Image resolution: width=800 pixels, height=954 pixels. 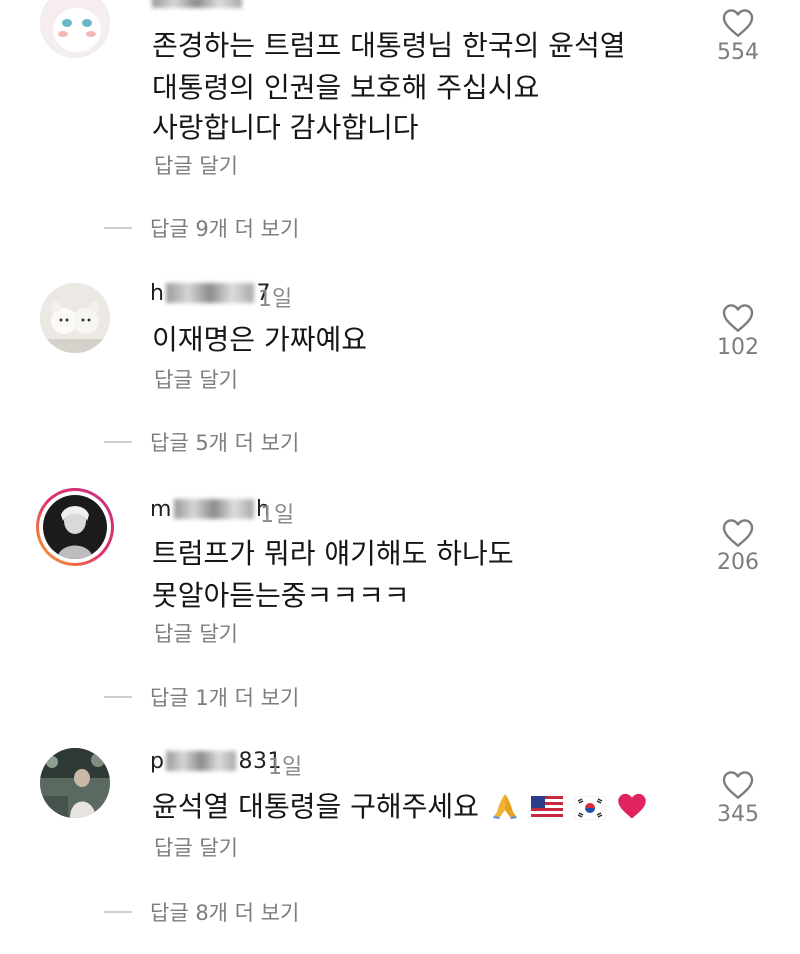 What do you see at coordinates (259, 339) in the screenshot?
I see `comment-text-line: 이재명은 가짜예요` at bounding box center [259, 339].